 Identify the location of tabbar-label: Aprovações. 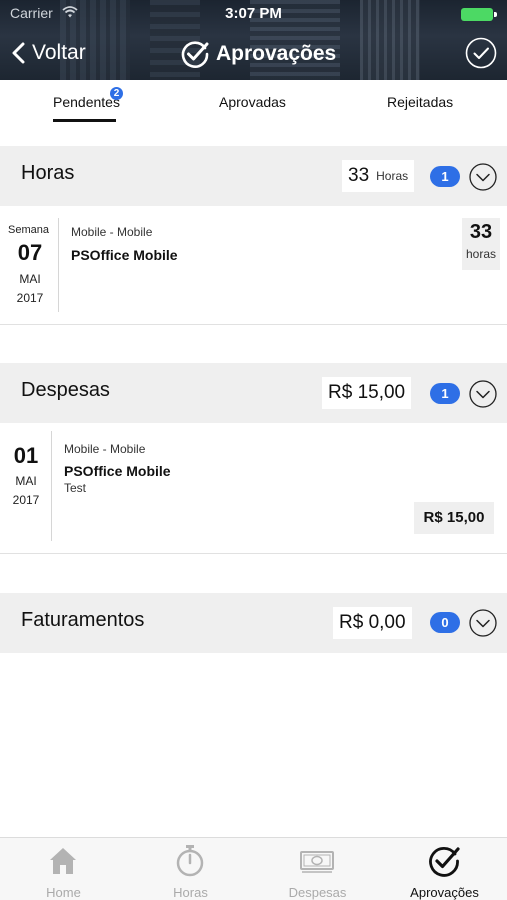
(444, 892).